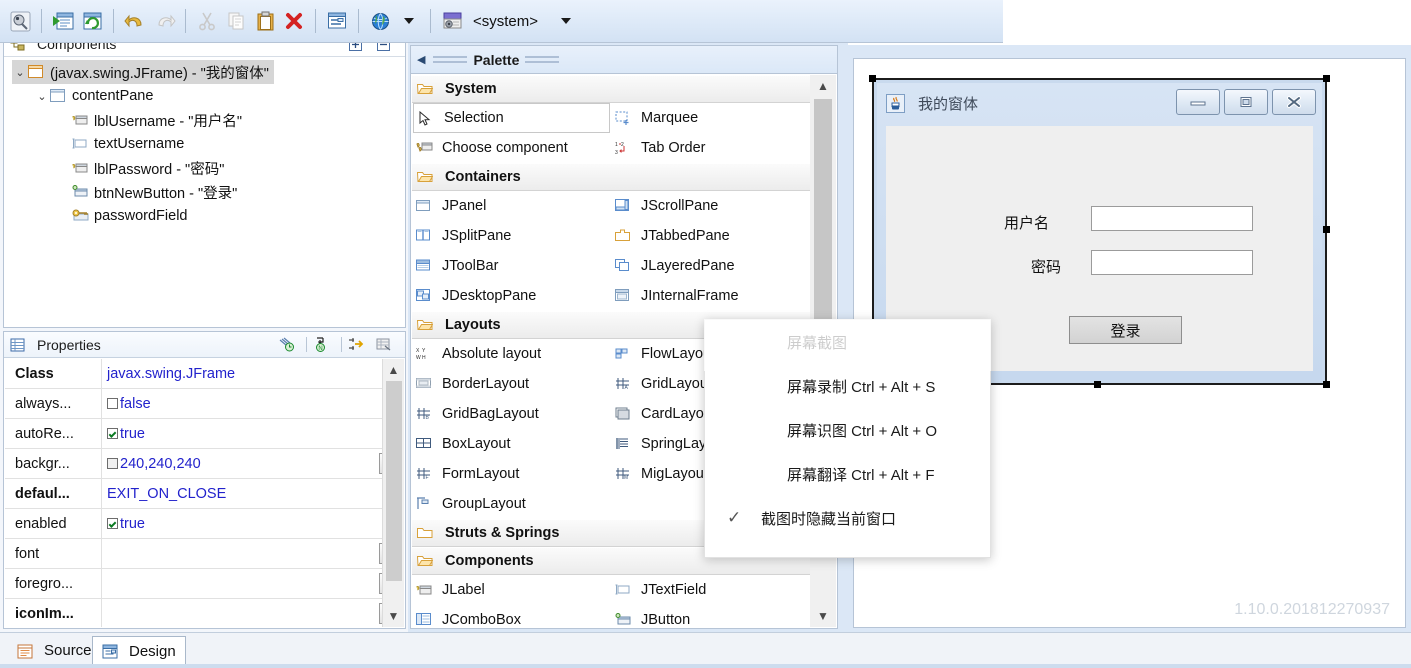 The height and width of the screenshot is (668, 1411). I want to click on palette-item: BoxLayout, so click(511, 444).